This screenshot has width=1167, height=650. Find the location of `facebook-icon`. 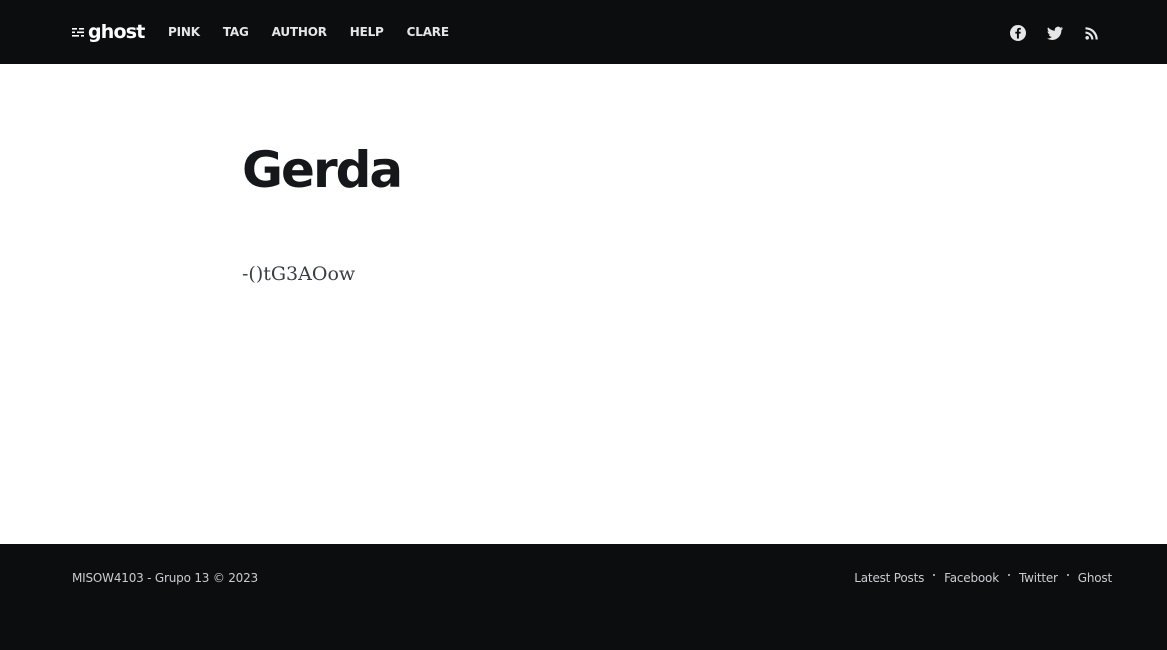

facebook-icon is located at coordinates (1018, 33).